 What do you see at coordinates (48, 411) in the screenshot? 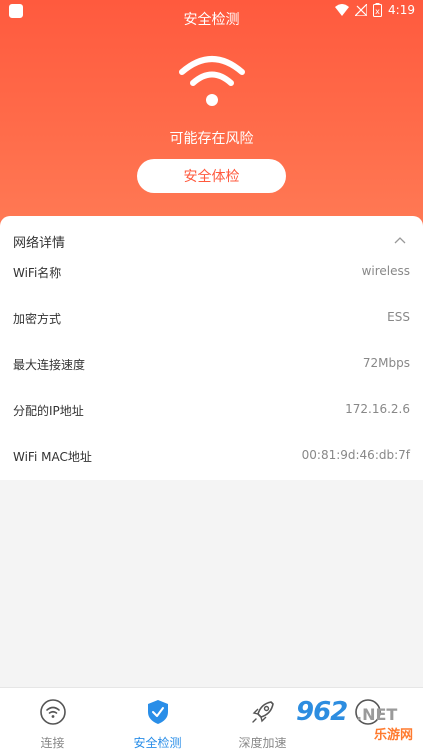
I see `detail-label: 分配的IP地址` at bounding box center [48, 411].